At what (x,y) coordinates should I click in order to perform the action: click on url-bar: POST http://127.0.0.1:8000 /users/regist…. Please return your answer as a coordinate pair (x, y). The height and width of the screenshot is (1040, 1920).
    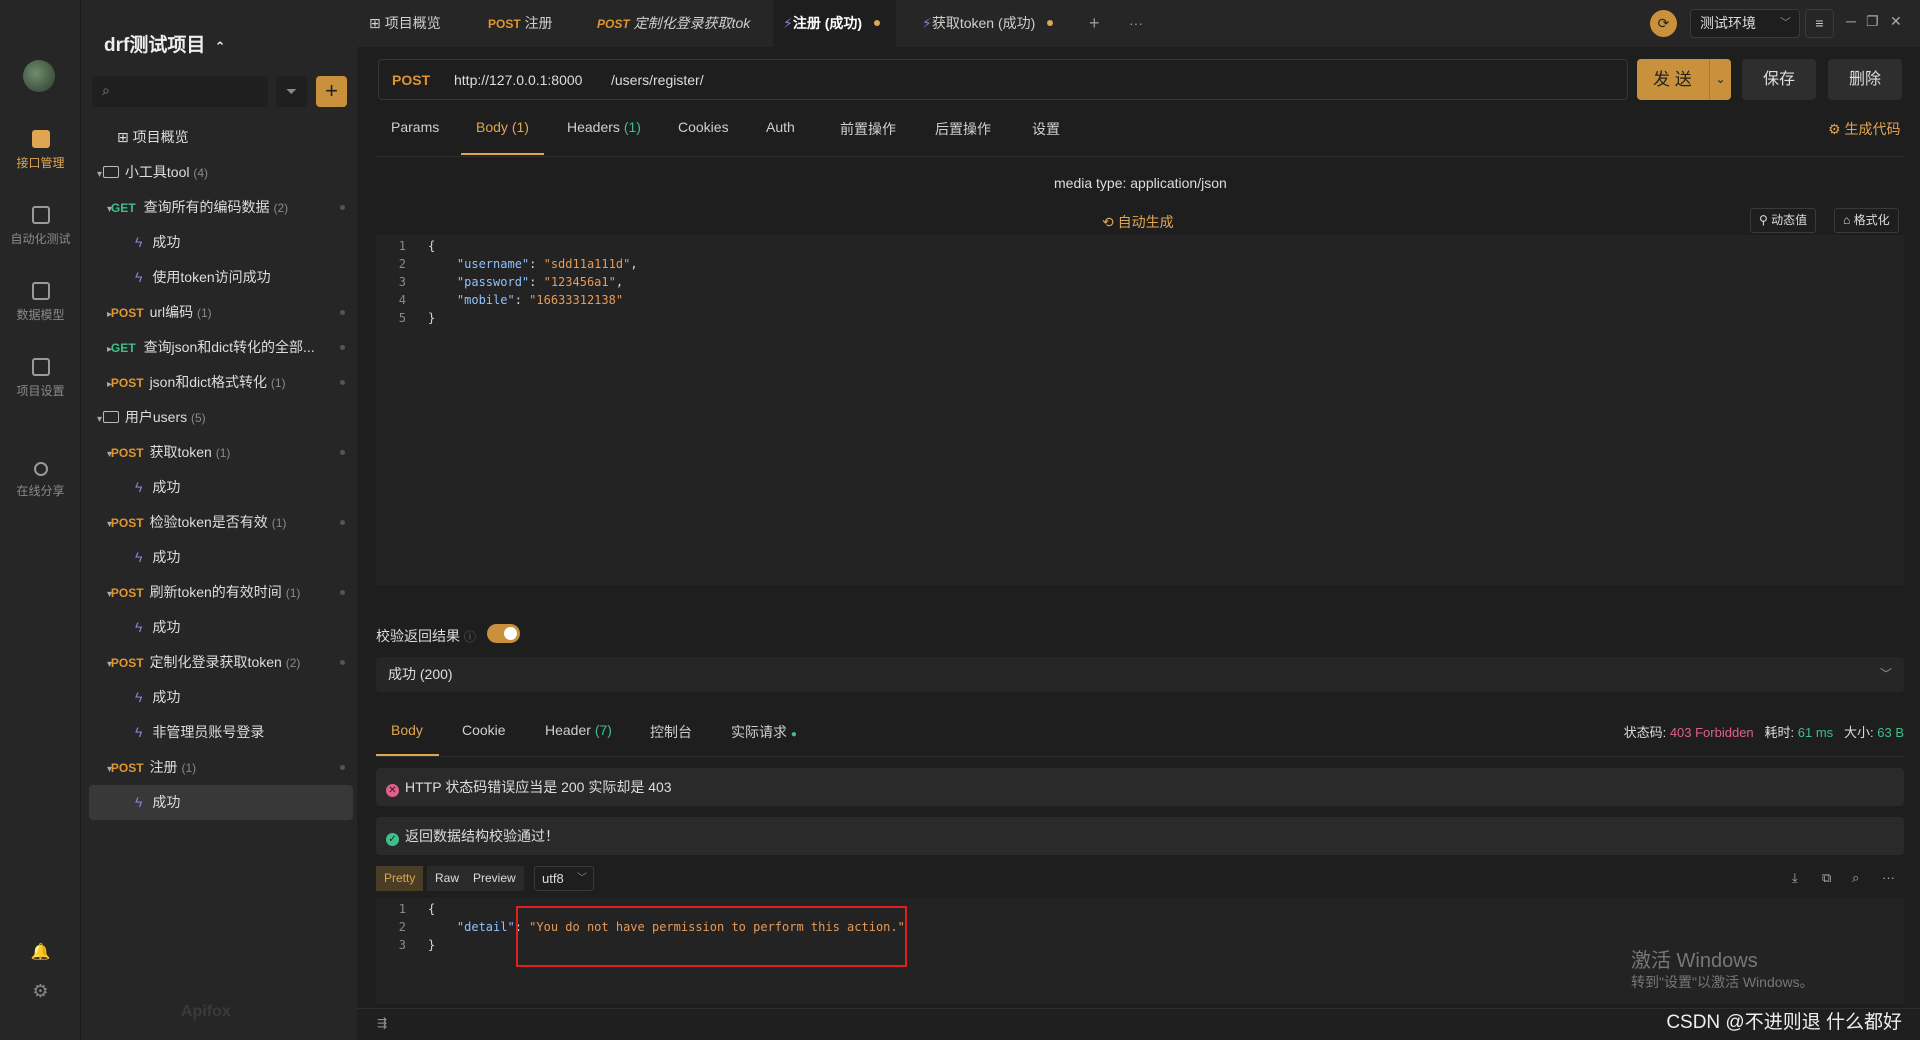
    Looking at the image, I should click on (1003, 79).